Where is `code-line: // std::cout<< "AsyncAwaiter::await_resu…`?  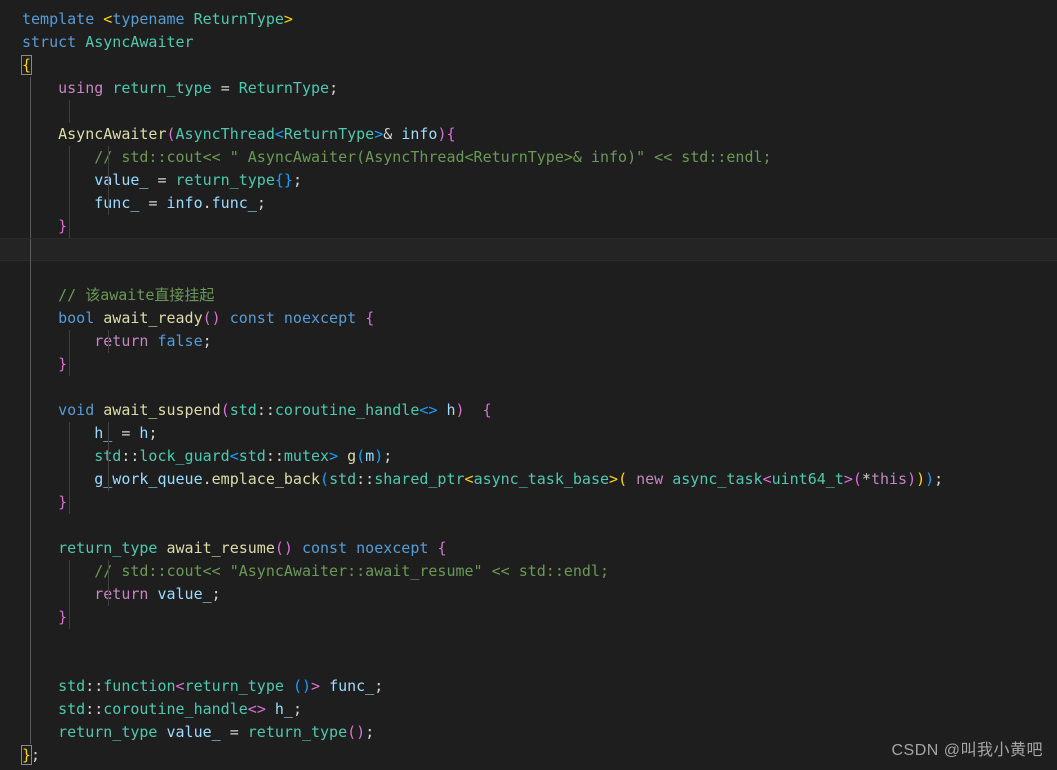 code-line: // std::cout<< "AsyncAwaiter::await_resu… is located at coordinates (528, 571).